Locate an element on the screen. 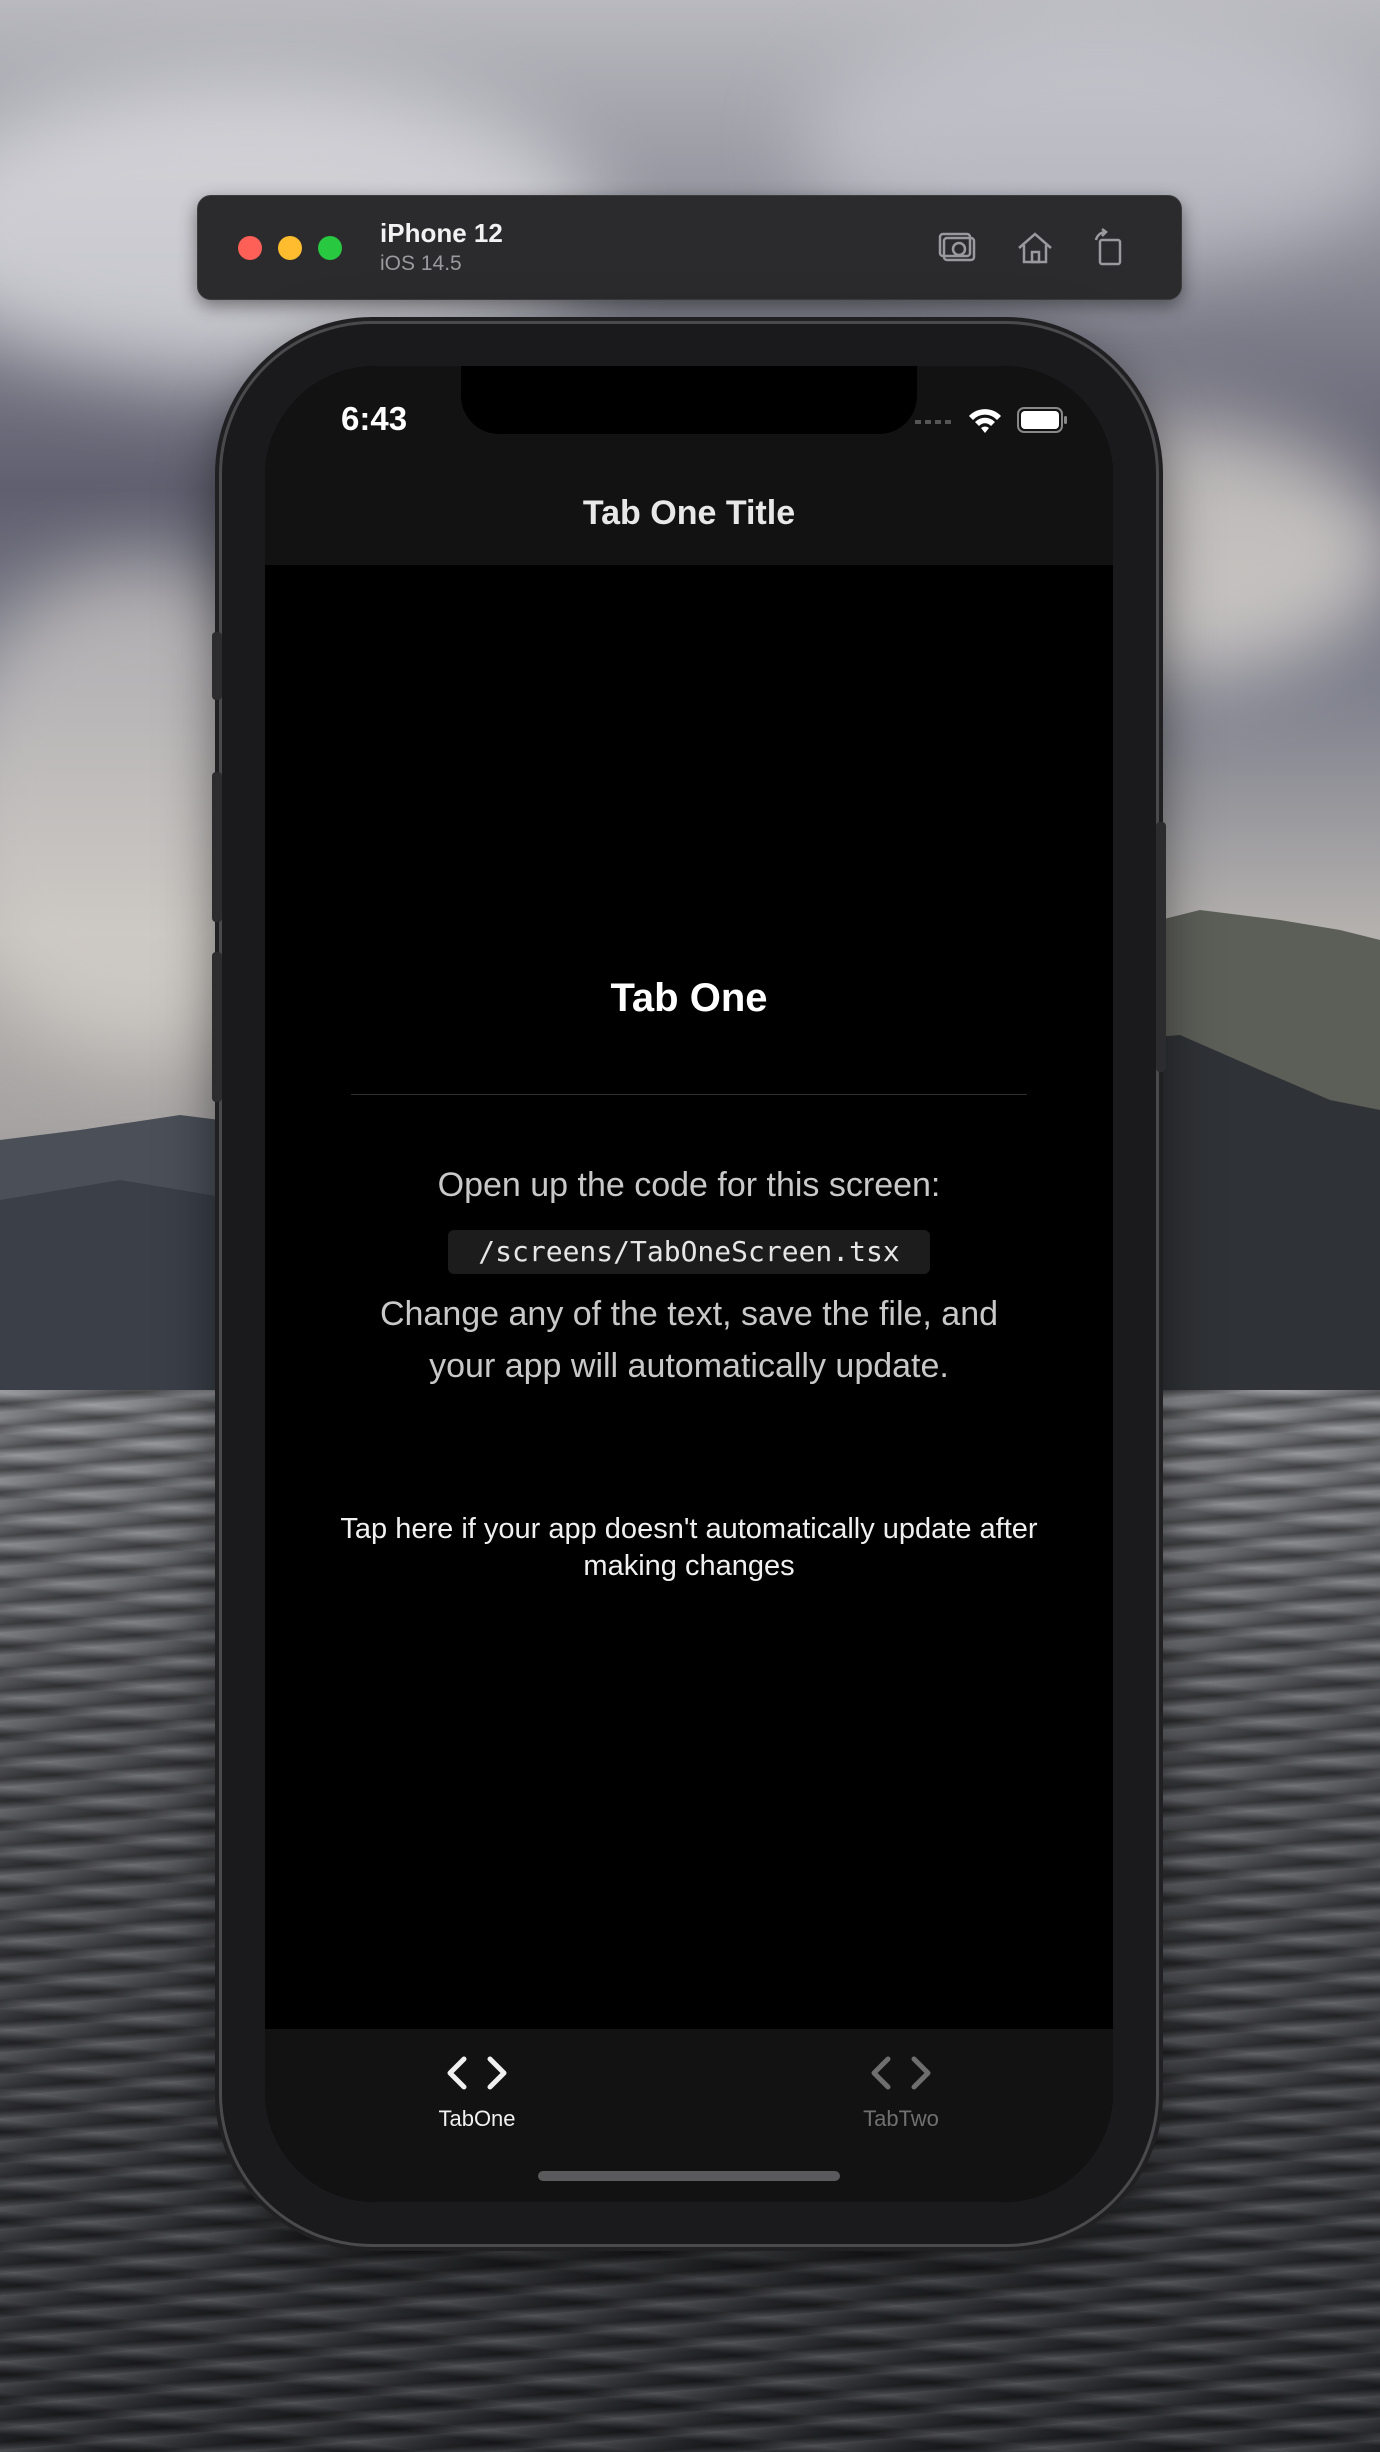 The height and width of the screenshot is (2452, 1380). screenshot-icon is located at coordinates (958, 248).